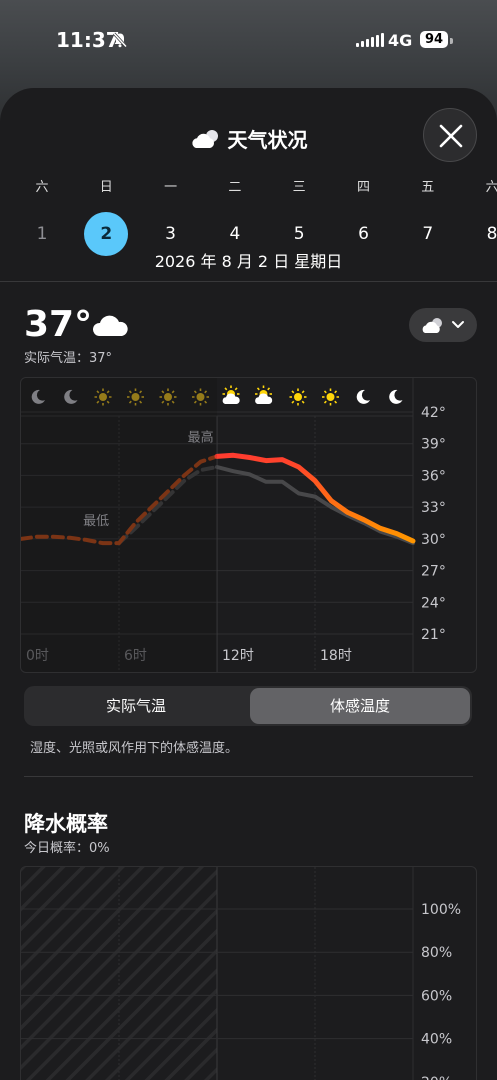  What do you see at coordinates (299, 187) in the screenshot?
I see `weekday-label: 三` at bounding box center [299, 187].